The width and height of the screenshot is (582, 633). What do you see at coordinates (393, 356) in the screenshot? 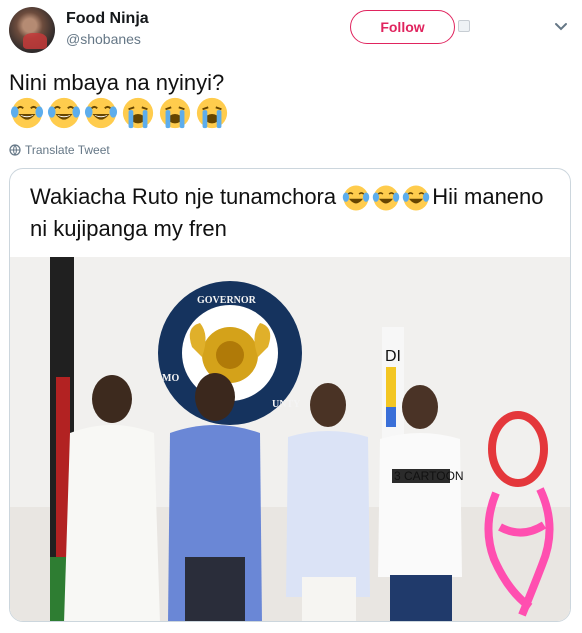
I see `svg-text: DI` at bounding box center [393, 356].